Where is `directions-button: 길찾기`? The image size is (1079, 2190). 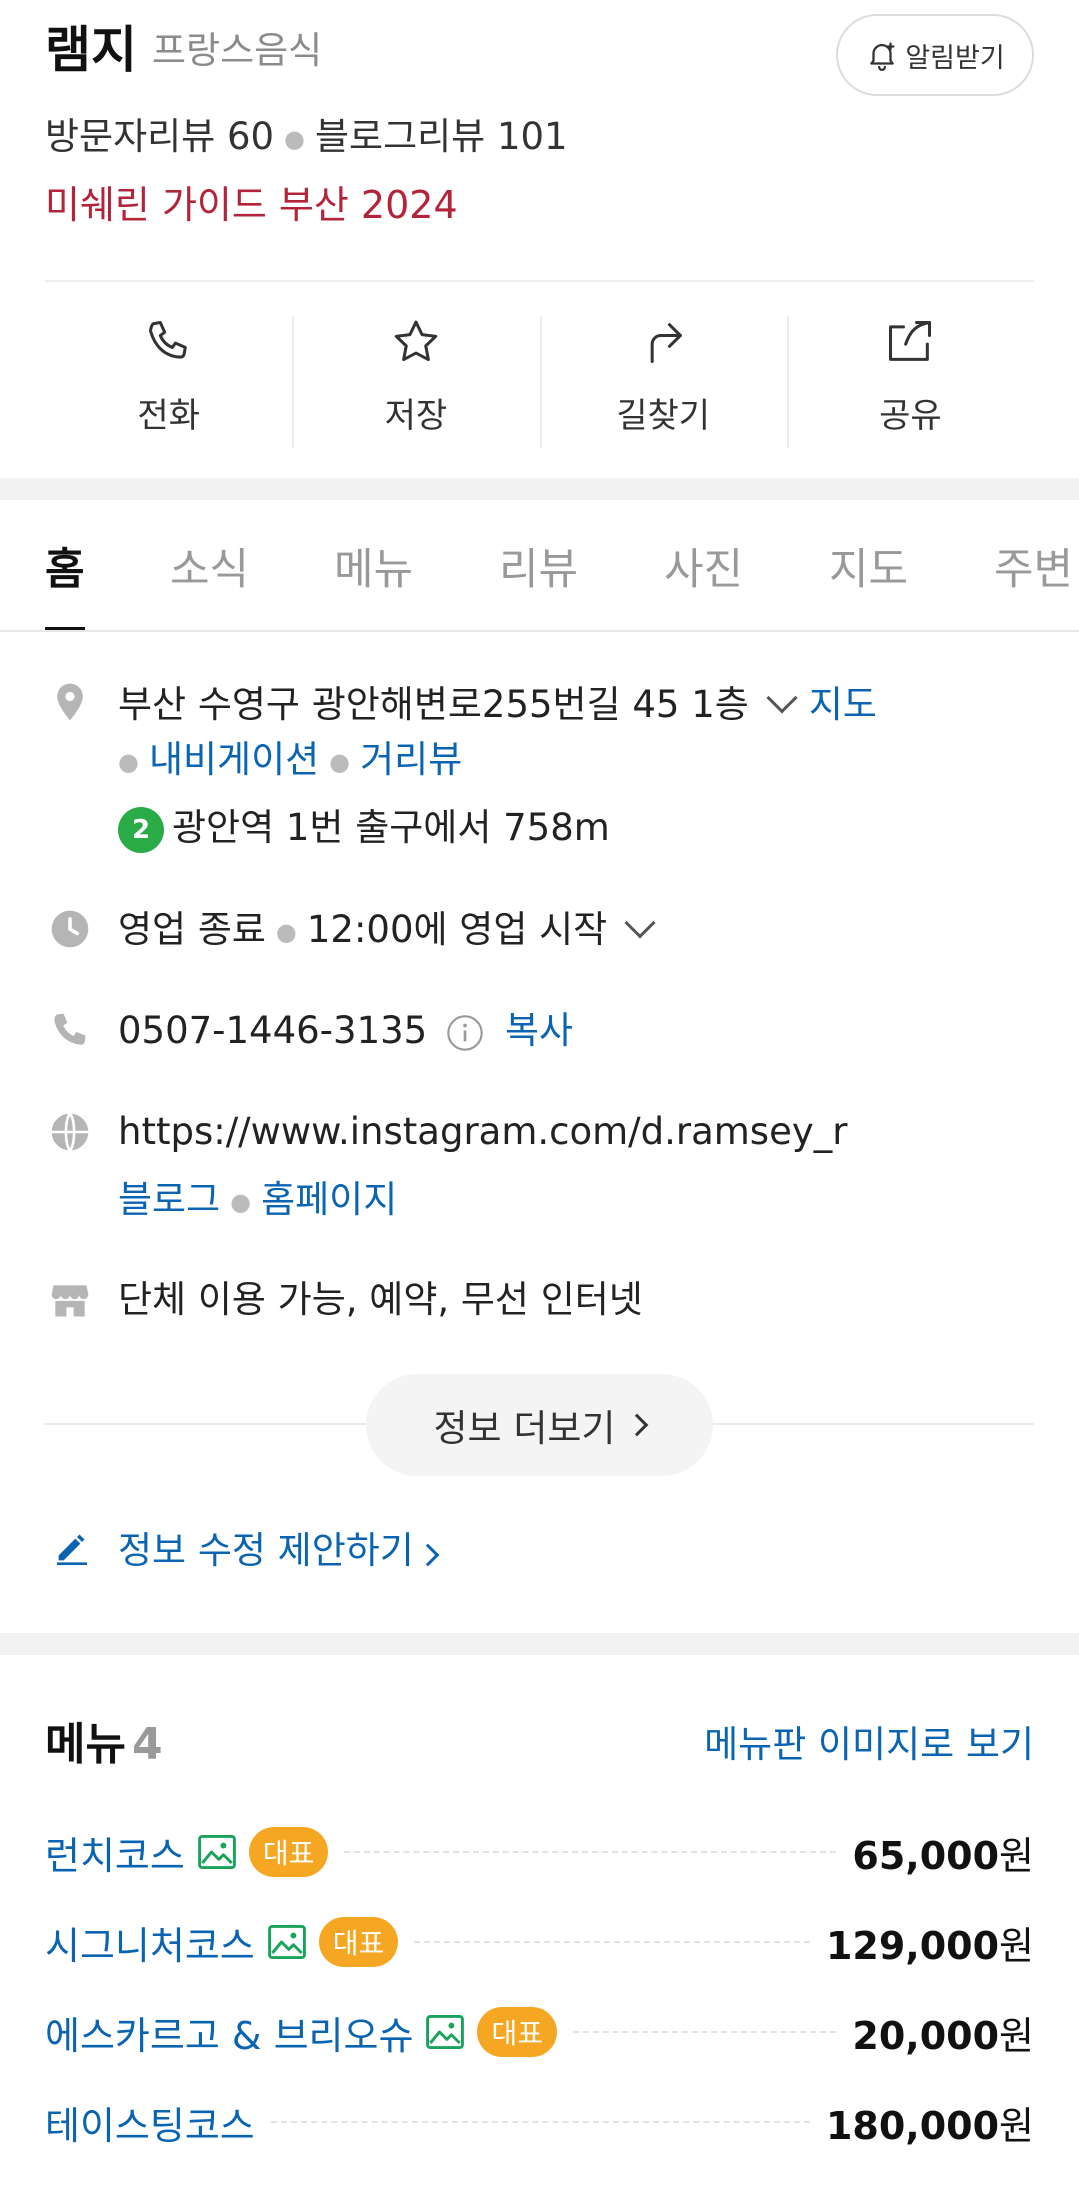
directions-button: 길찾기 is located at coordinates (663, 380).